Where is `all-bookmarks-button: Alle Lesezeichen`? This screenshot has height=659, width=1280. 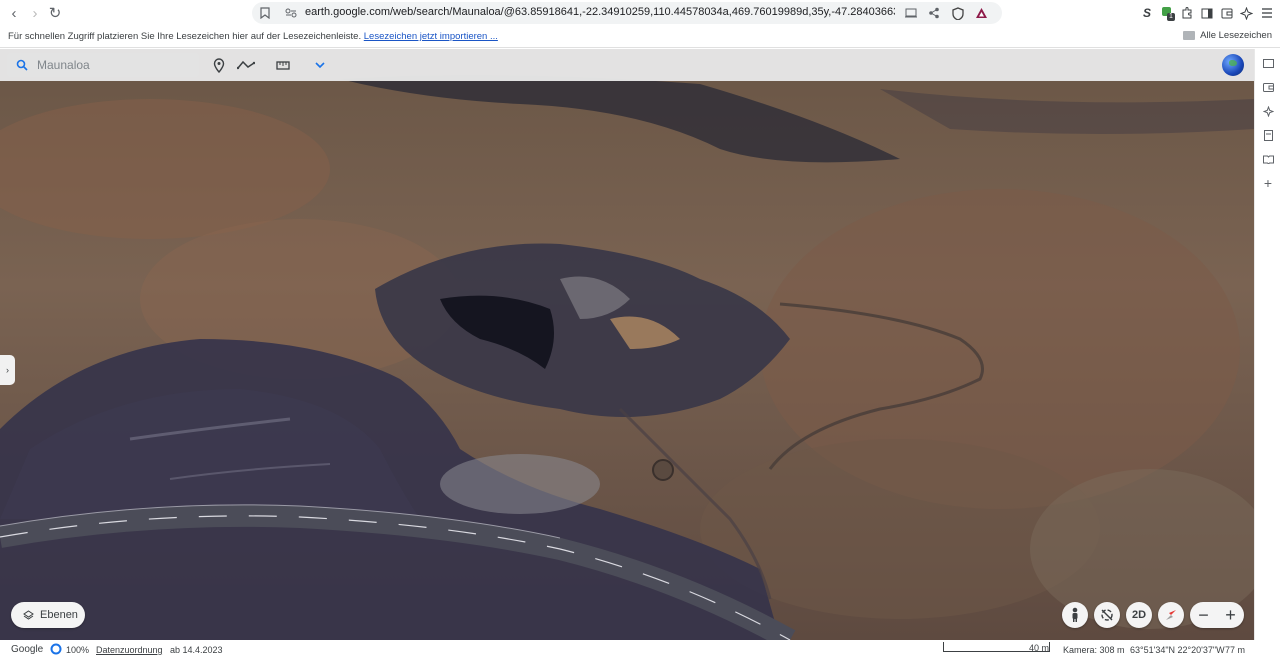
all-bookmarks-button: Alle Lesezeichen is located at coordinates (1227, 35).